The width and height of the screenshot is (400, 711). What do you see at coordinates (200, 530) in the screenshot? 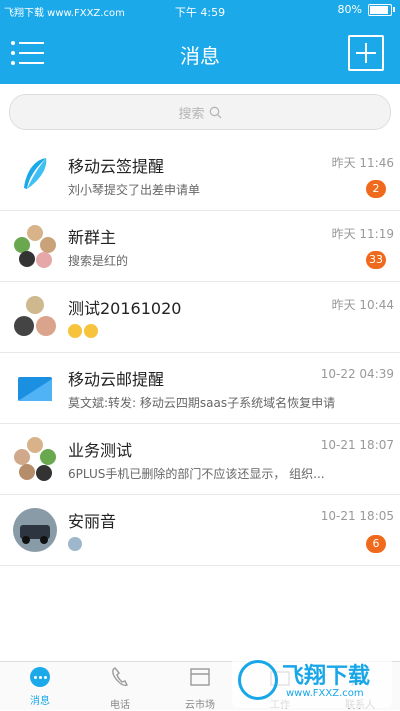
I see `conversation-row: 安丽音 10-21 18:05 6` at bounding box center [200, 530].